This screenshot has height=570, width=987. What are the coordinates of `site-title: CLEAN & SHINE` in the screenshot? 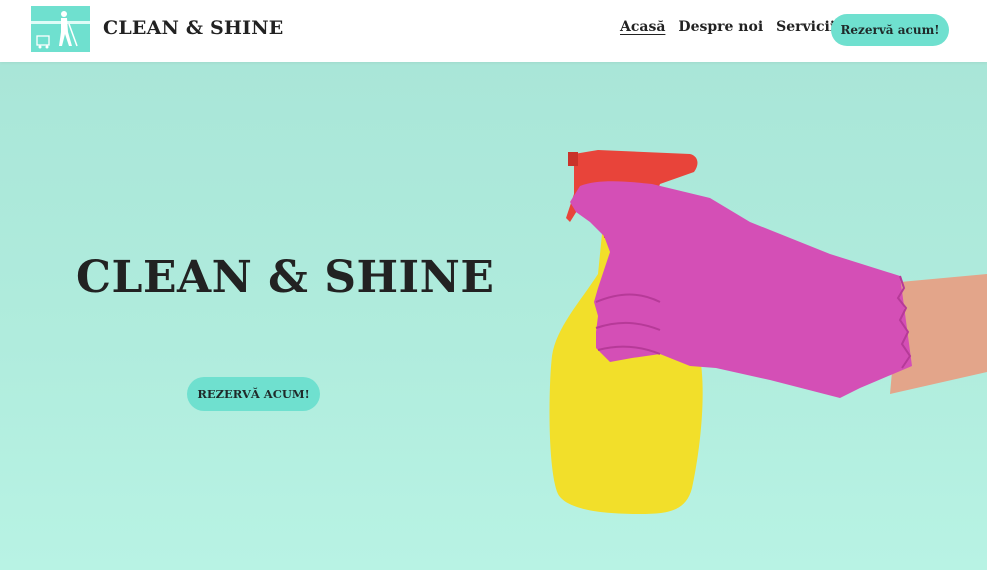 It's located at (193, 28).